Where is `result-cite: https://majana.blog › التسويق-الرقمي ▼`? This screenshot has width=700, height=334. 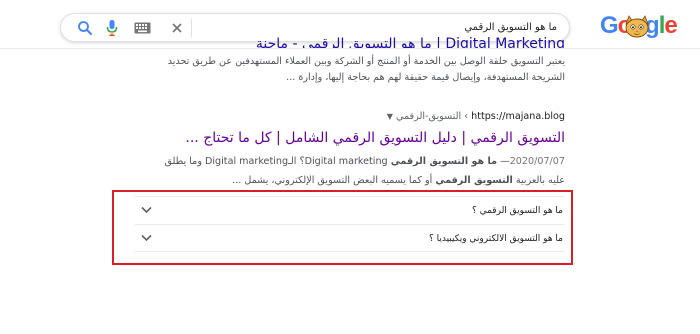 result-cite: https://majana.blog › التسويق-الرقمي ▼ is located at coordinates (350, 117).